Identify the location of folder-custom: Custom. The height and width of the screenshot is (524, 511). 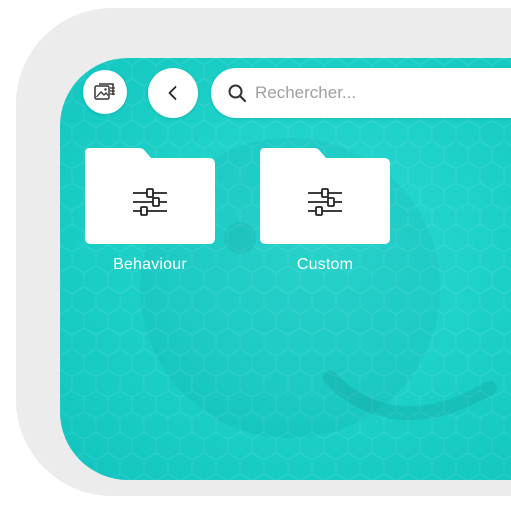
(325, 209).